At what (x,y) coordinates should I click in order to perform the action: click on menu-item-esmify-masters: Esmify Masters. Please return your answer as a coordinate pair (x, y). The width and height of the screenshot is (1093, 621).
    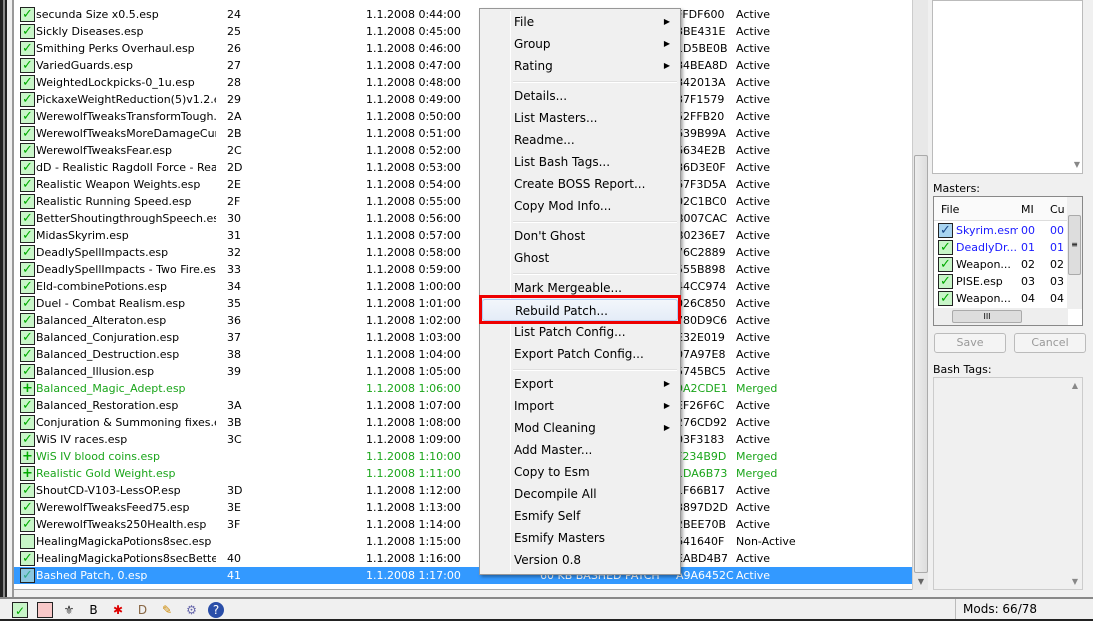
    Looking at the image, I should click on (580, 538).